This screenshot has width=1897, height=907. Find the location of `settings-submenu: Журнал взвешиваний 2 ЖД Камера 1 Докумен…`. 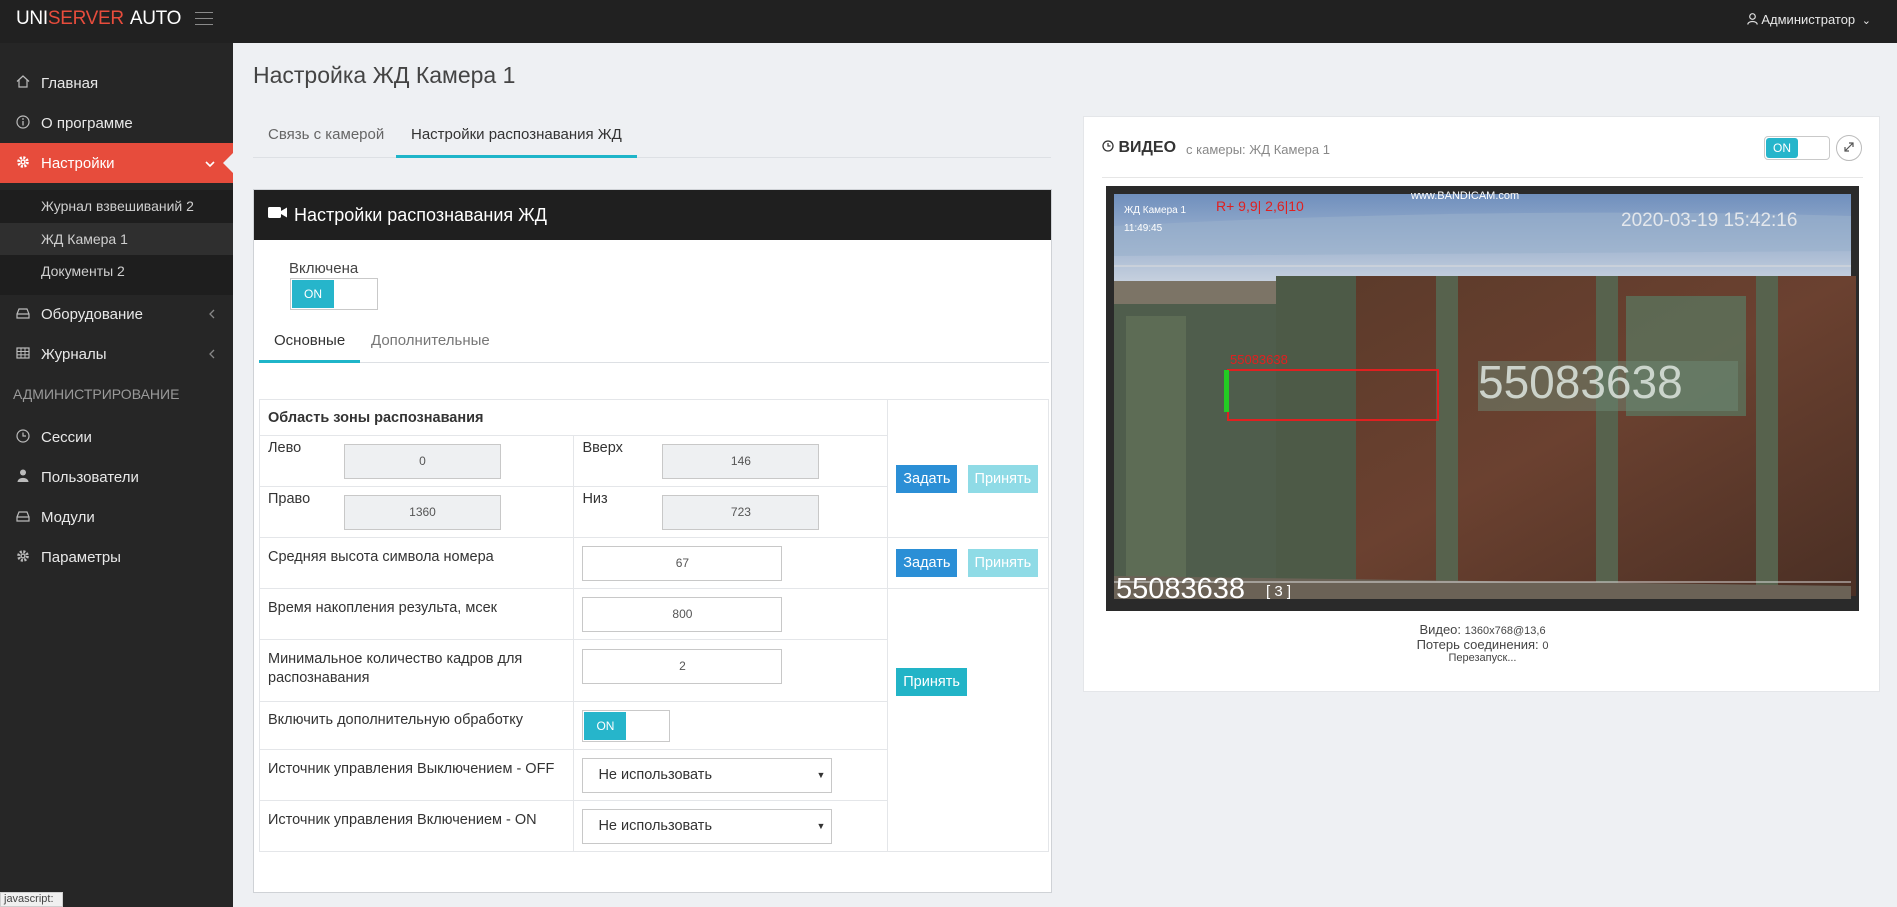

settings-submenu: Журнал взвешиваний 2 ЖД Камера 1 Докумен… is located at coordinates (116, 242).